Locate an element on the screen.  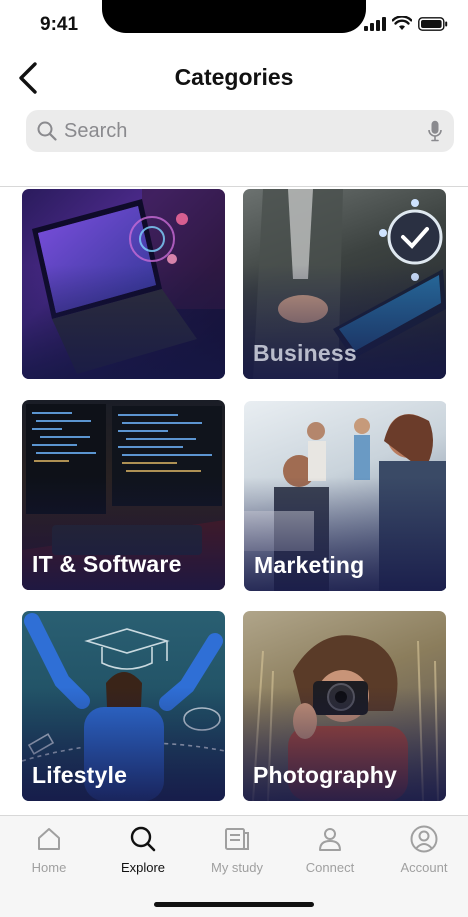
category-card-marketing: Marketing is located at coordinates (345, 496).